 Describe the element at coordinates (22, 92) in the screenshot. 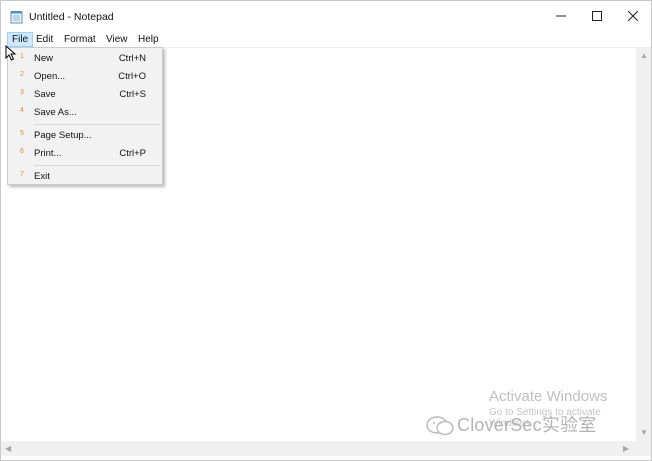

I see `access-key: 3` at that location.